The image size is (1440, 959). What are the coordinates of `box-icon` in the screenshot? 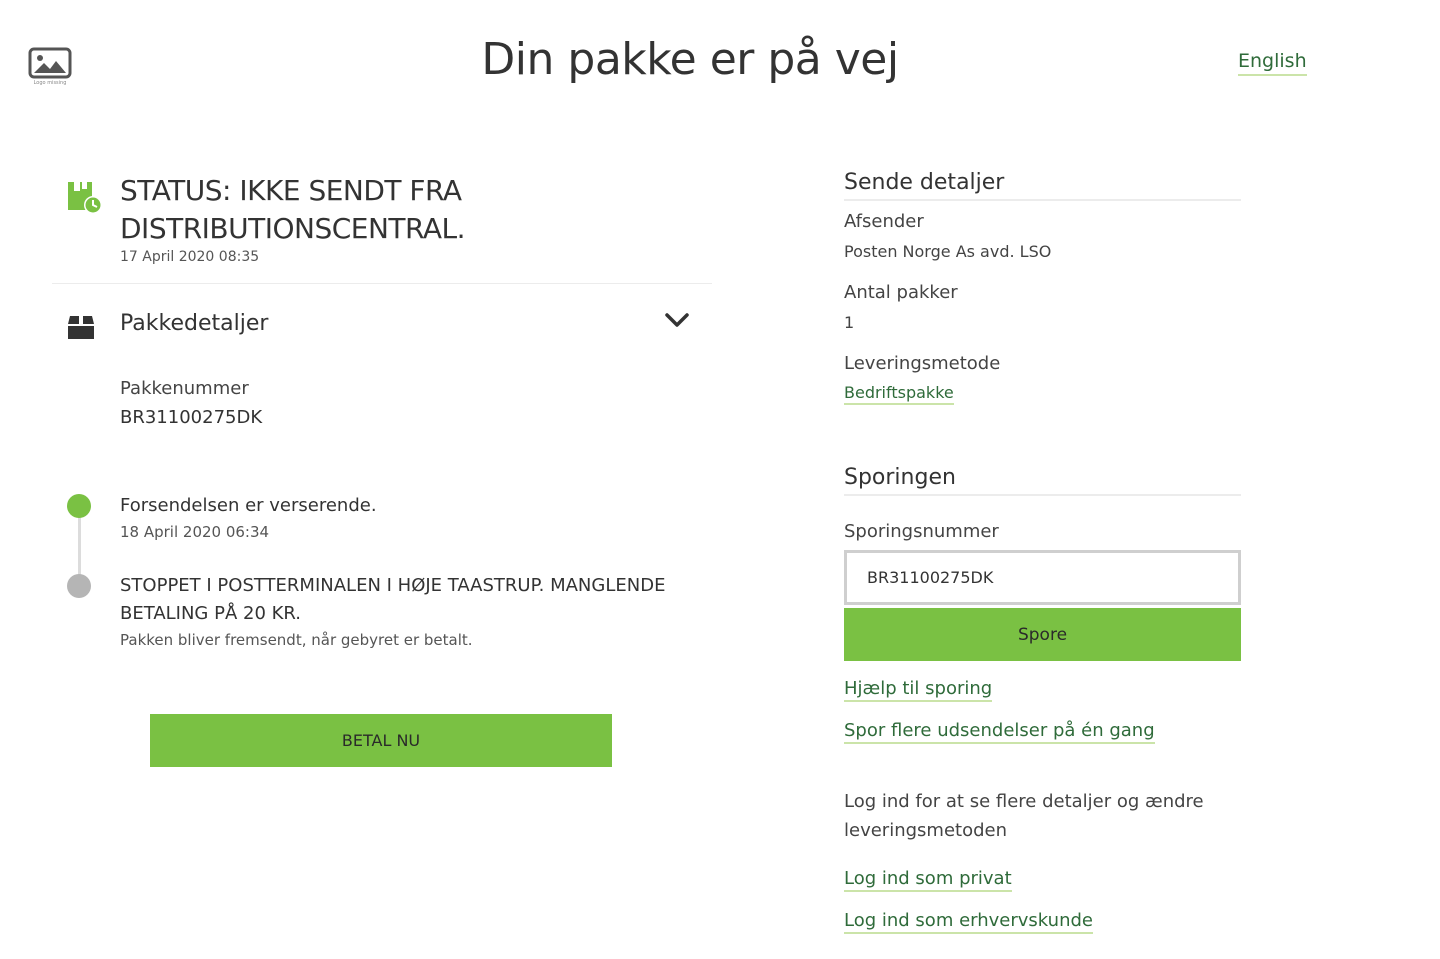 It's located at (81, 327).